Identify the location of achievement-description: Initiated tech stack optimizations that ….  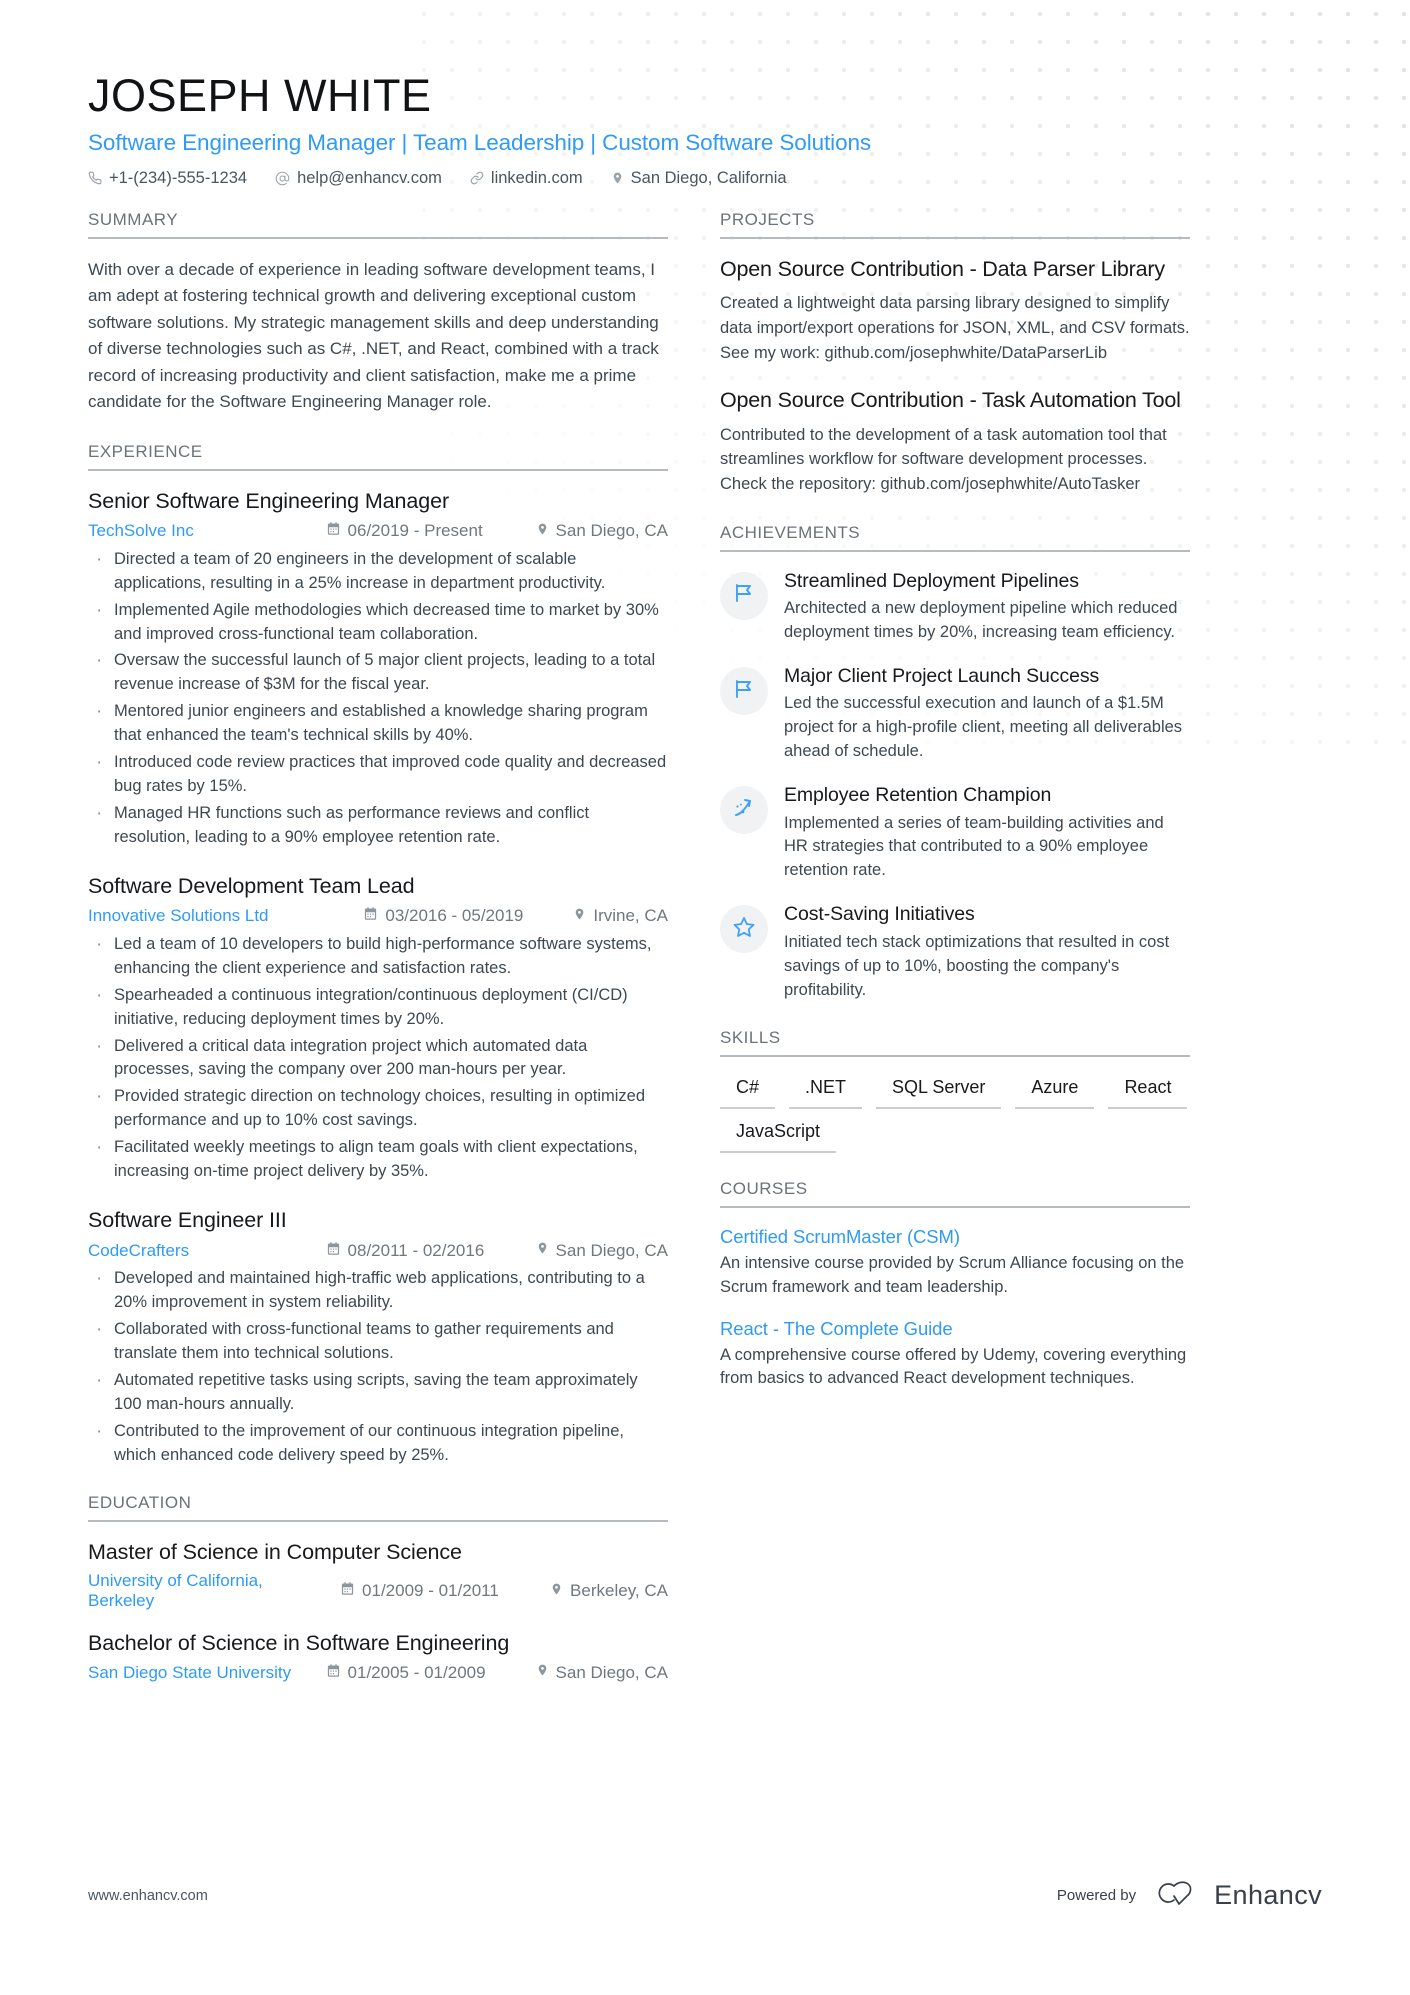
(977, 965).